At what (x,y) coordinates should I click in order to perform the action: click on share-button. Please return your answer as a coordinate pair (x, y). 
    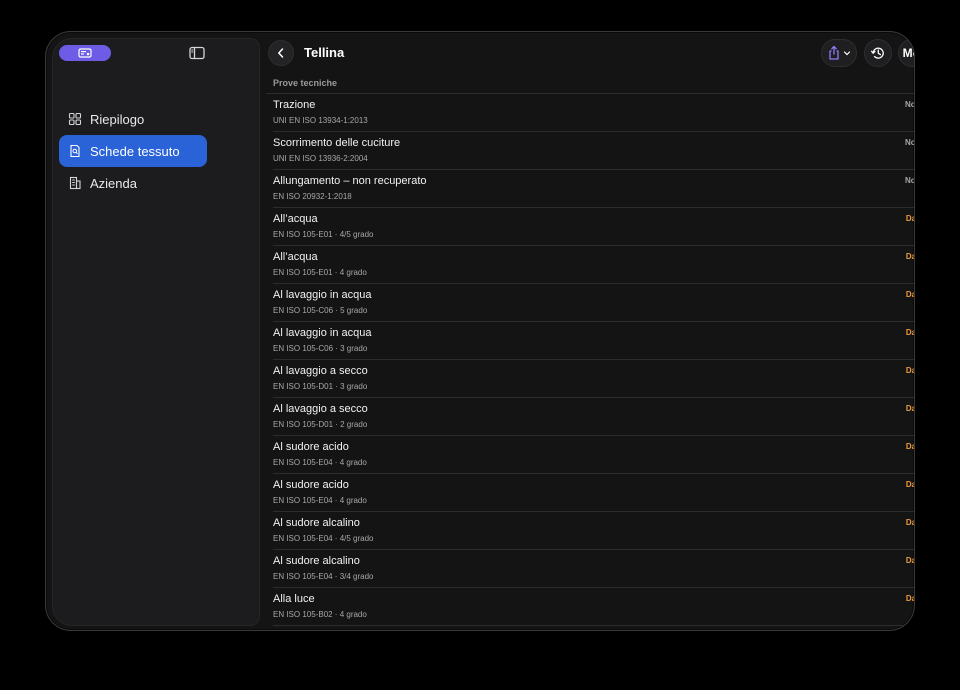
    Looking at the image, I should click on (839, 53).